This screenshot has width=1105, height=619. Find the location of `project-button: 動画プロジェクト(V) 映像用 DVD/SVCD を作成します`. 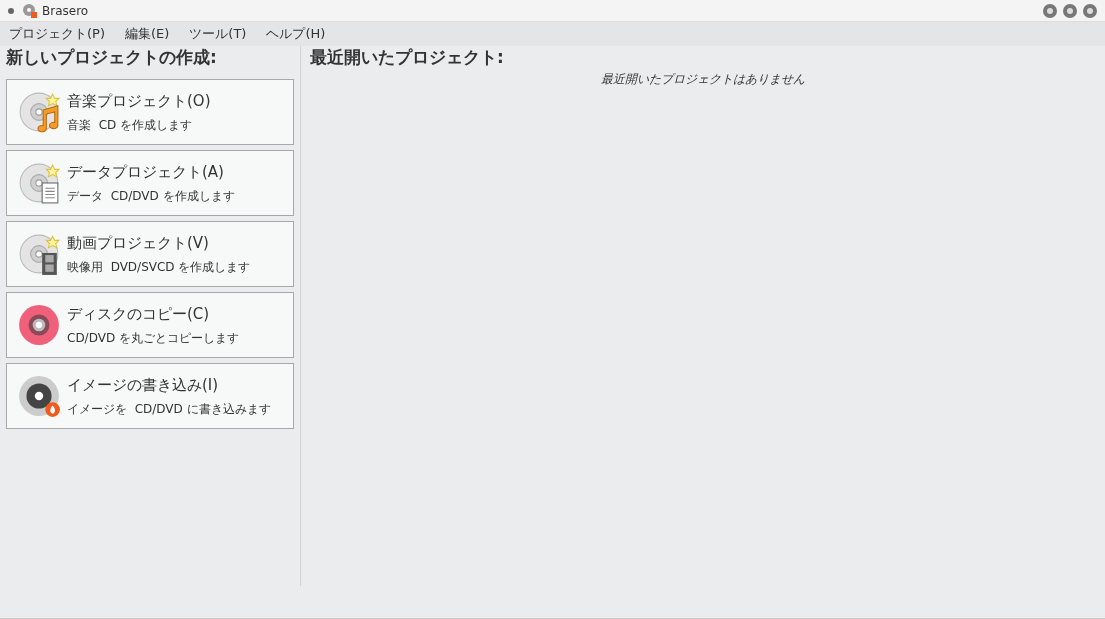

project-button: 動画プロジェクト(V) 映像用 DVD/SVCD を作成します is located at coordinates (150, 254).